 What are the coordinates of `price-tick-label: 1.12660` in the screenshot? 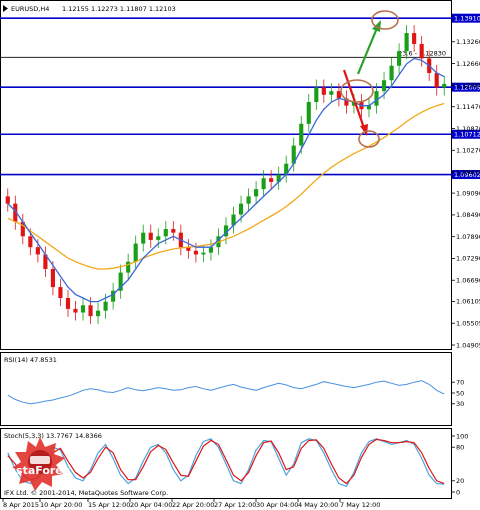 It's located at (468, 64).